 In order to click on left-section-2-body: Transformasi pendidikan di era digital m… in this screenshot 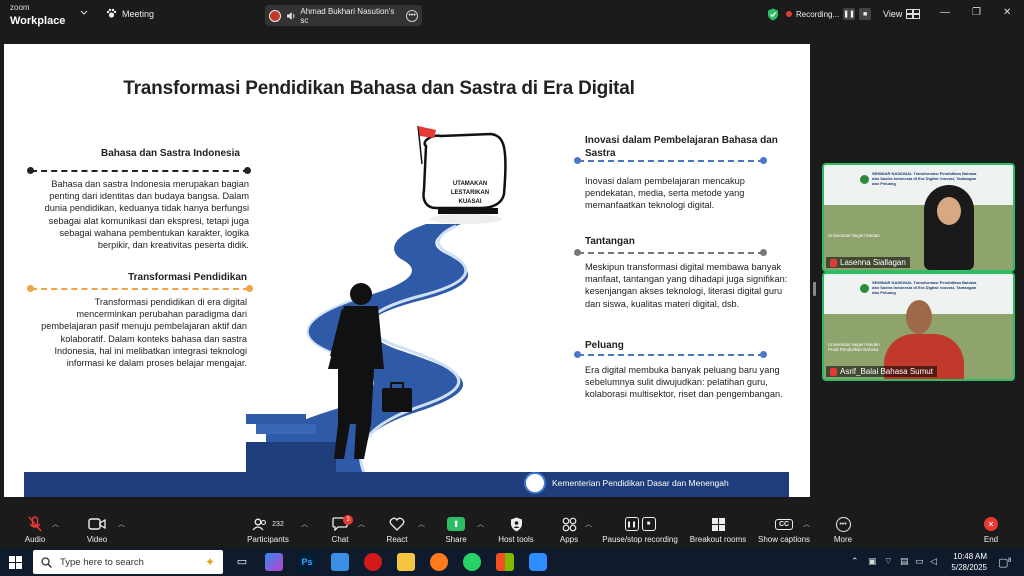, I will do `click(140, 332)`.